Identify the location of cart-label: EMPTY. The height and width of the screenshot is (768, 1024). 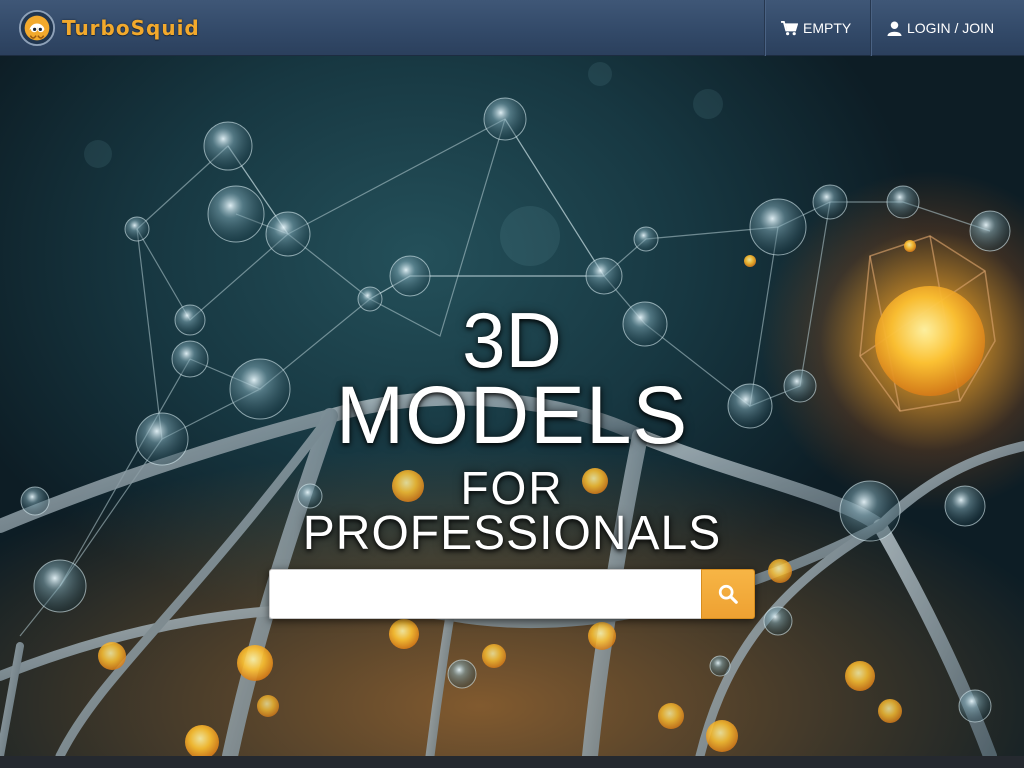
(827, 28).